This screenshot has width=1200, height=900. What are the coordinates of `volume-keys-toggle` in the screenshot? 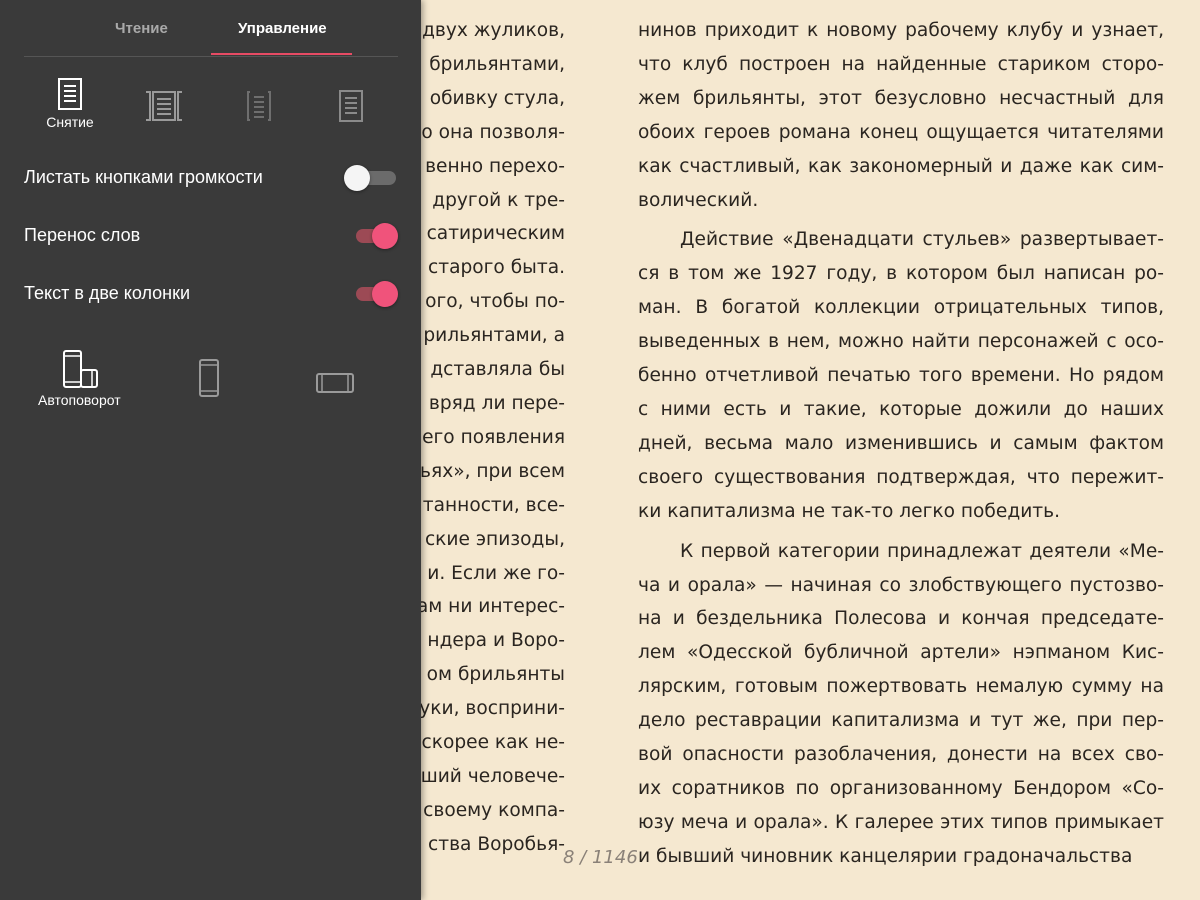 It's located at (371, 178).